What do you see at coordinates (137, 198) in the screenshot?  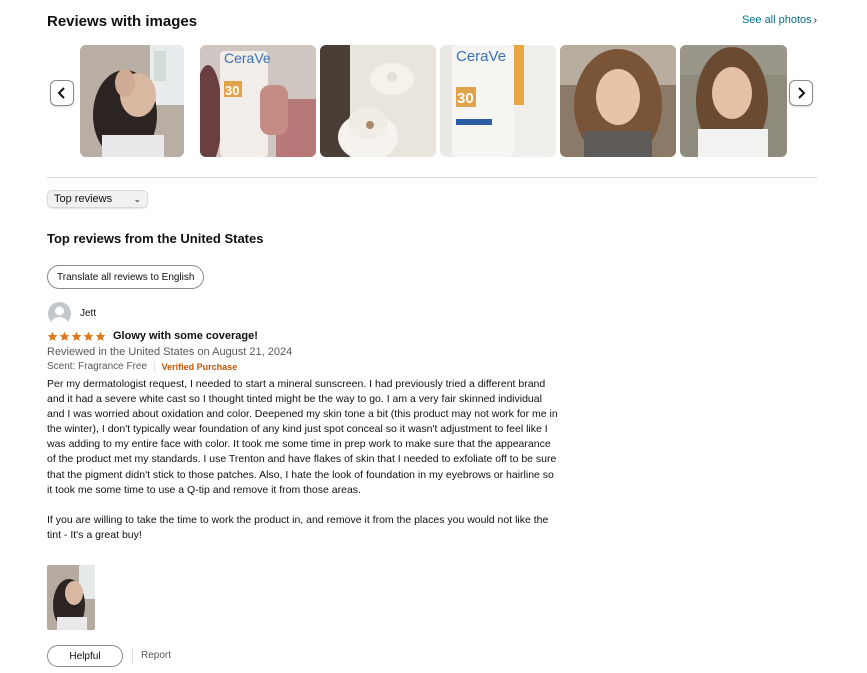 I see `chevron-down-icon: ⌄` at bounding box center [137, 198].